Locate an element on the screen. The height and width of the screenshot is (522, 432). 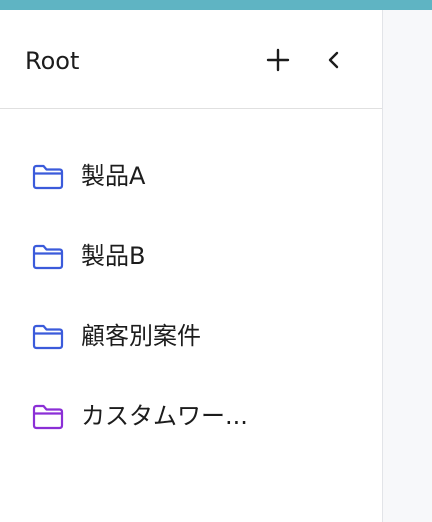
main-content-area is located at coordinates (407, 266).